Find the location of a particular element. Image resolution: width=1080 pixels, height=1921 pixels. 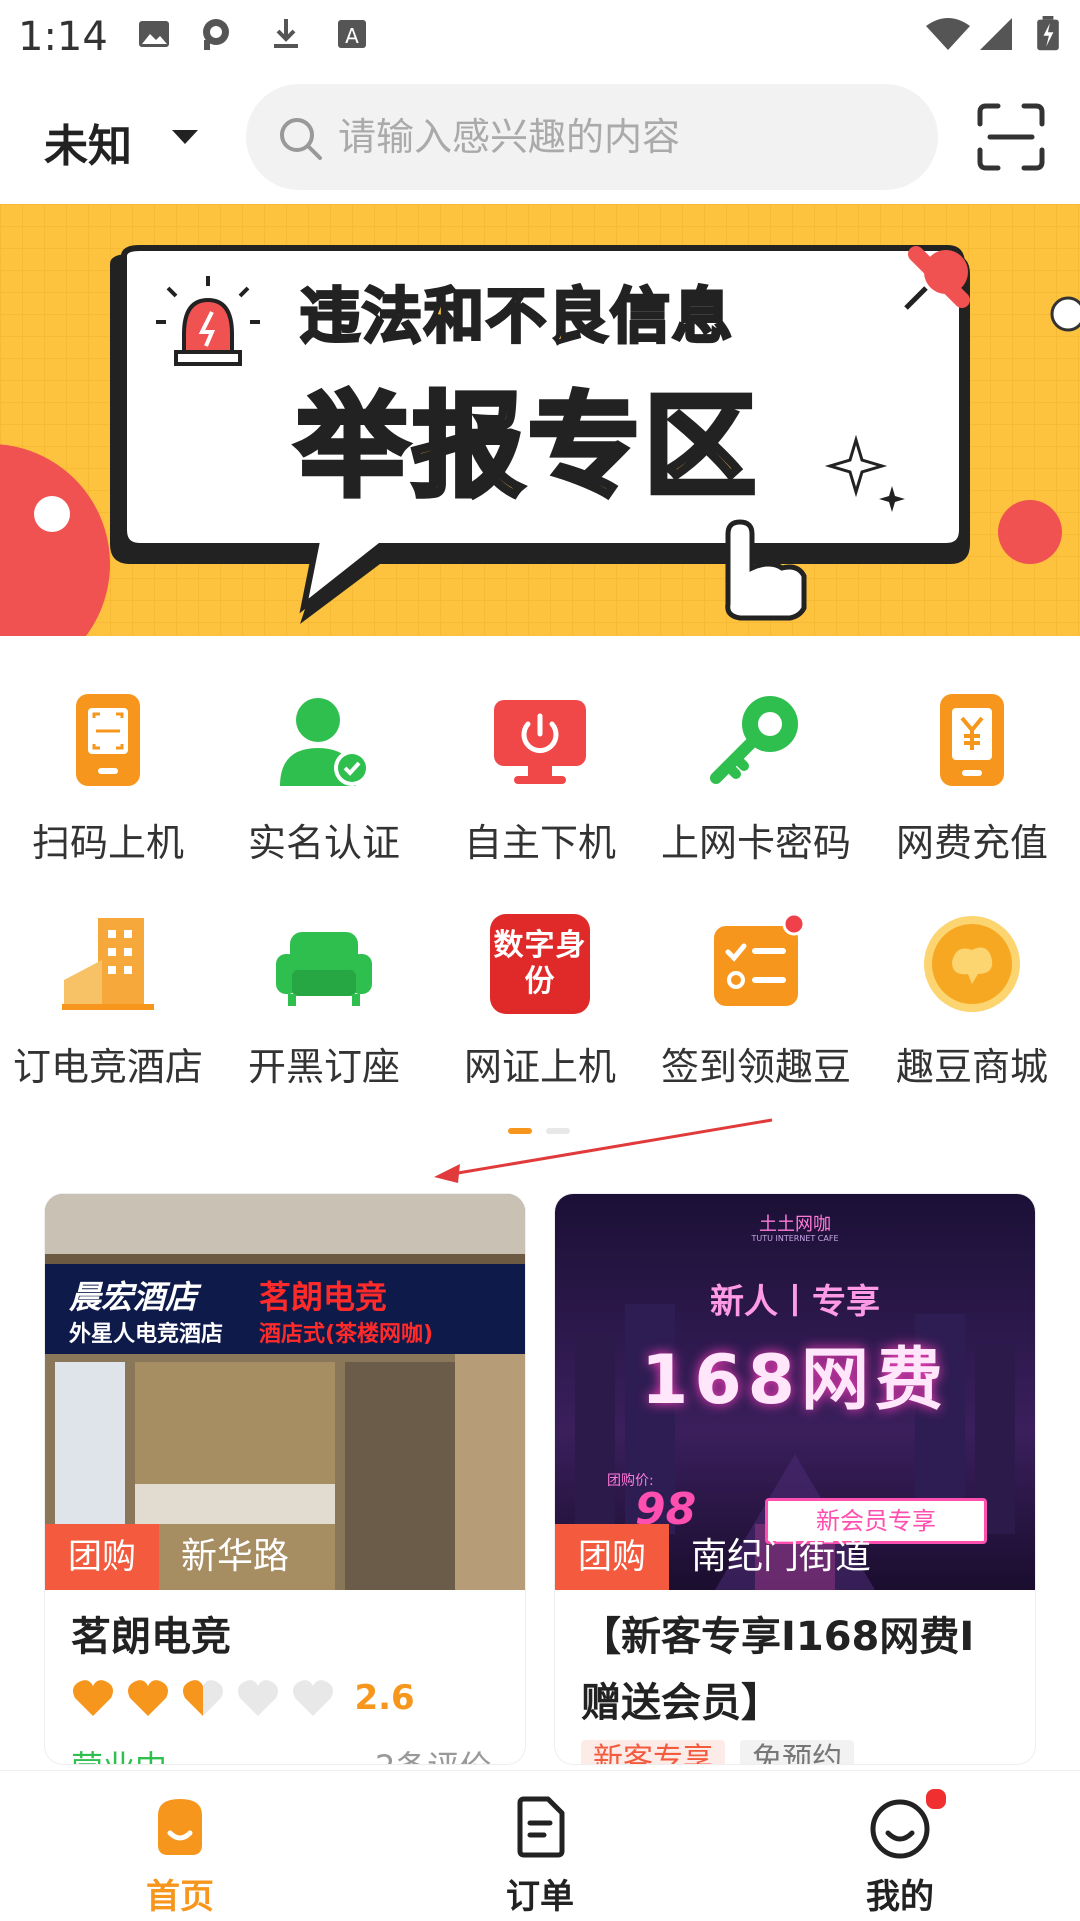

sign-text: 外星人电竞酒店 is located at coordinates (146, 1334).